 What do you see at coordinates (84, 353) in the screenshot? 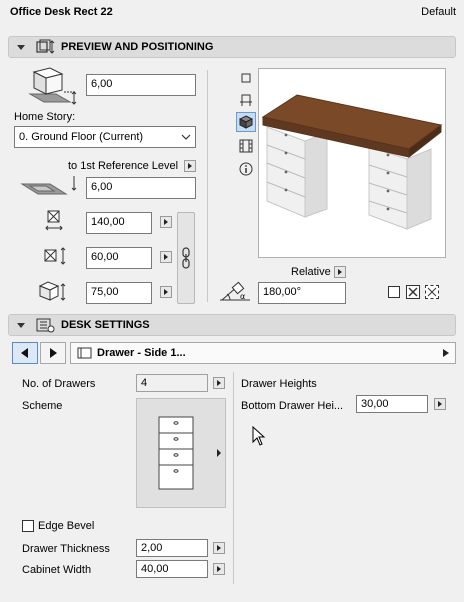
I see `page-icon` at bounding box center [84, 353].